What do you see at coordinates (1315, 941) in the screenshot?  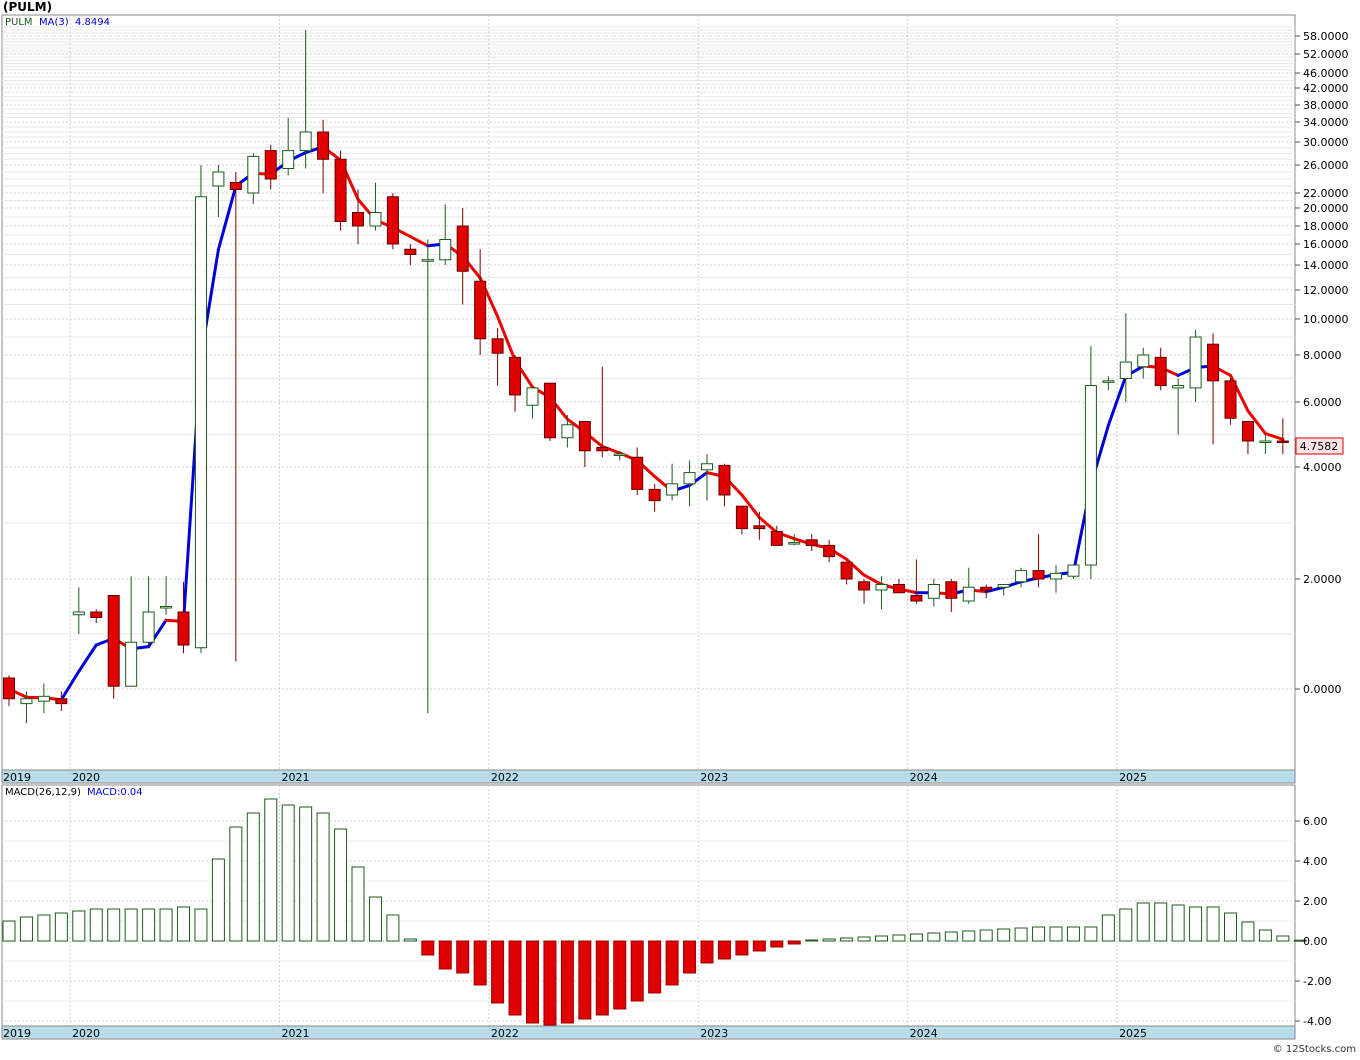 I see `macd-tick-label: 0.00` at bounding box center [1315, 941].